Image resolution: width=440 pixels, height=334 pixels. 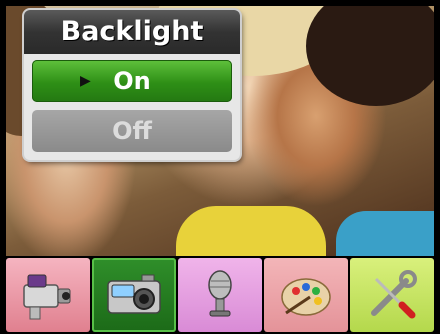 I want to click on microphone-icon, so click(x=220, y=293).